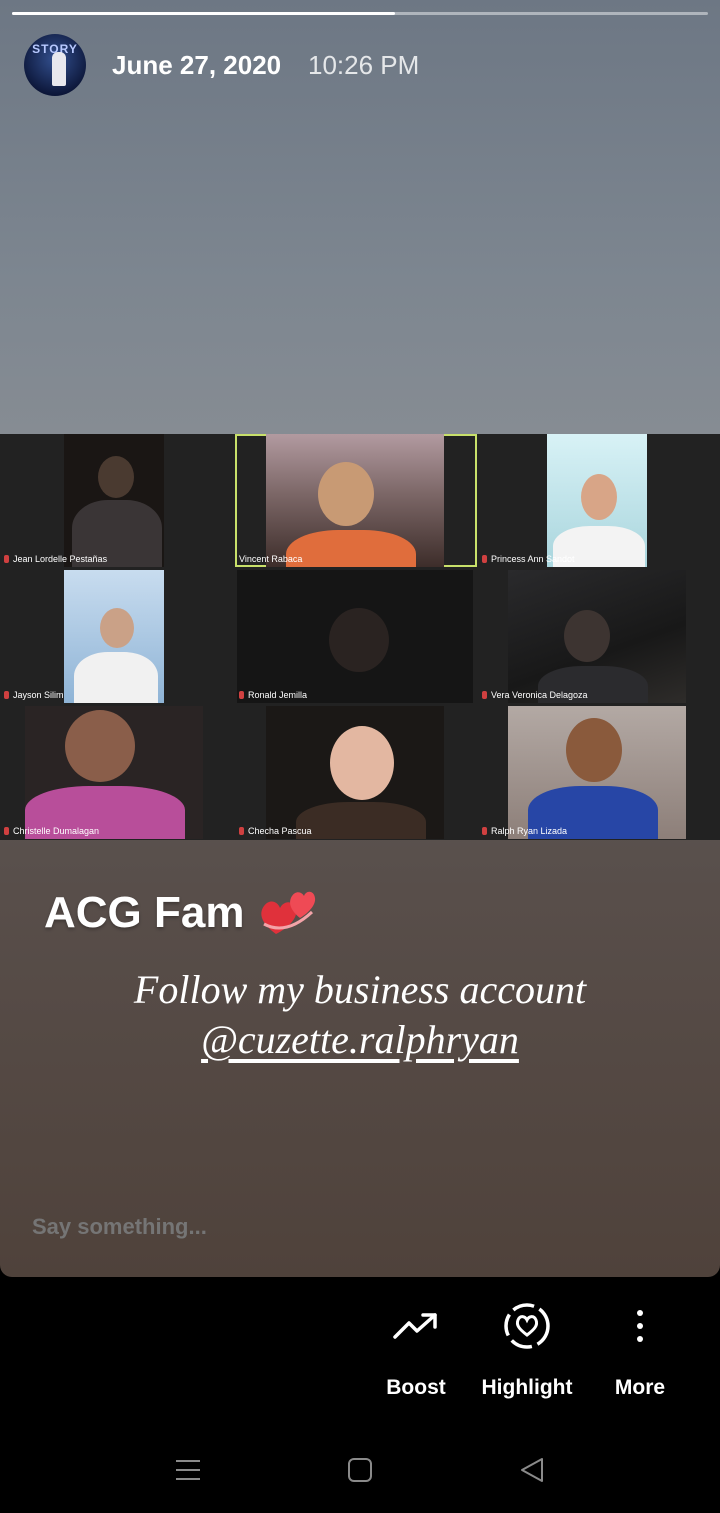 Image resolution: width=720 pixels, height=1513 pixels. I want to click on highlight-button: Highlight, so click(527, 1349).